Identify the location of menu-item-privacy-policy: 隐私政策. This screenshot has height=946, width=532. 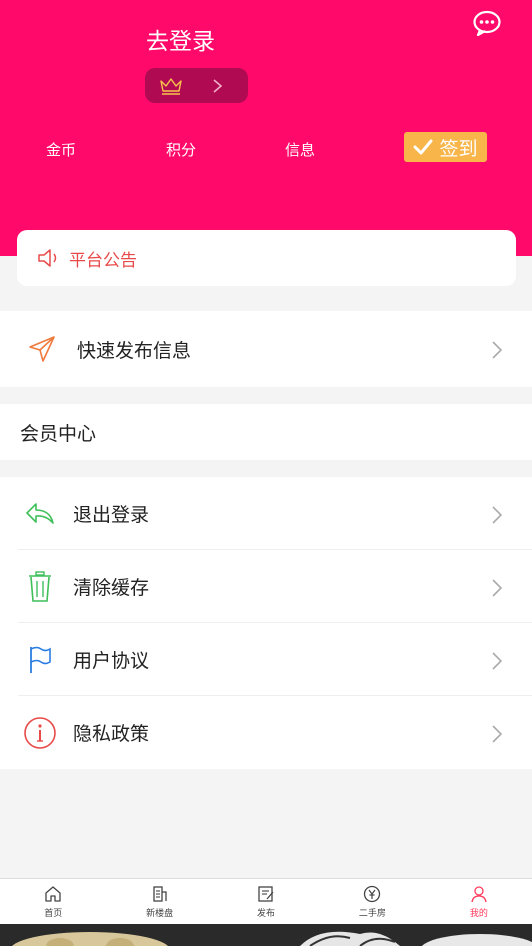
(266, 732).